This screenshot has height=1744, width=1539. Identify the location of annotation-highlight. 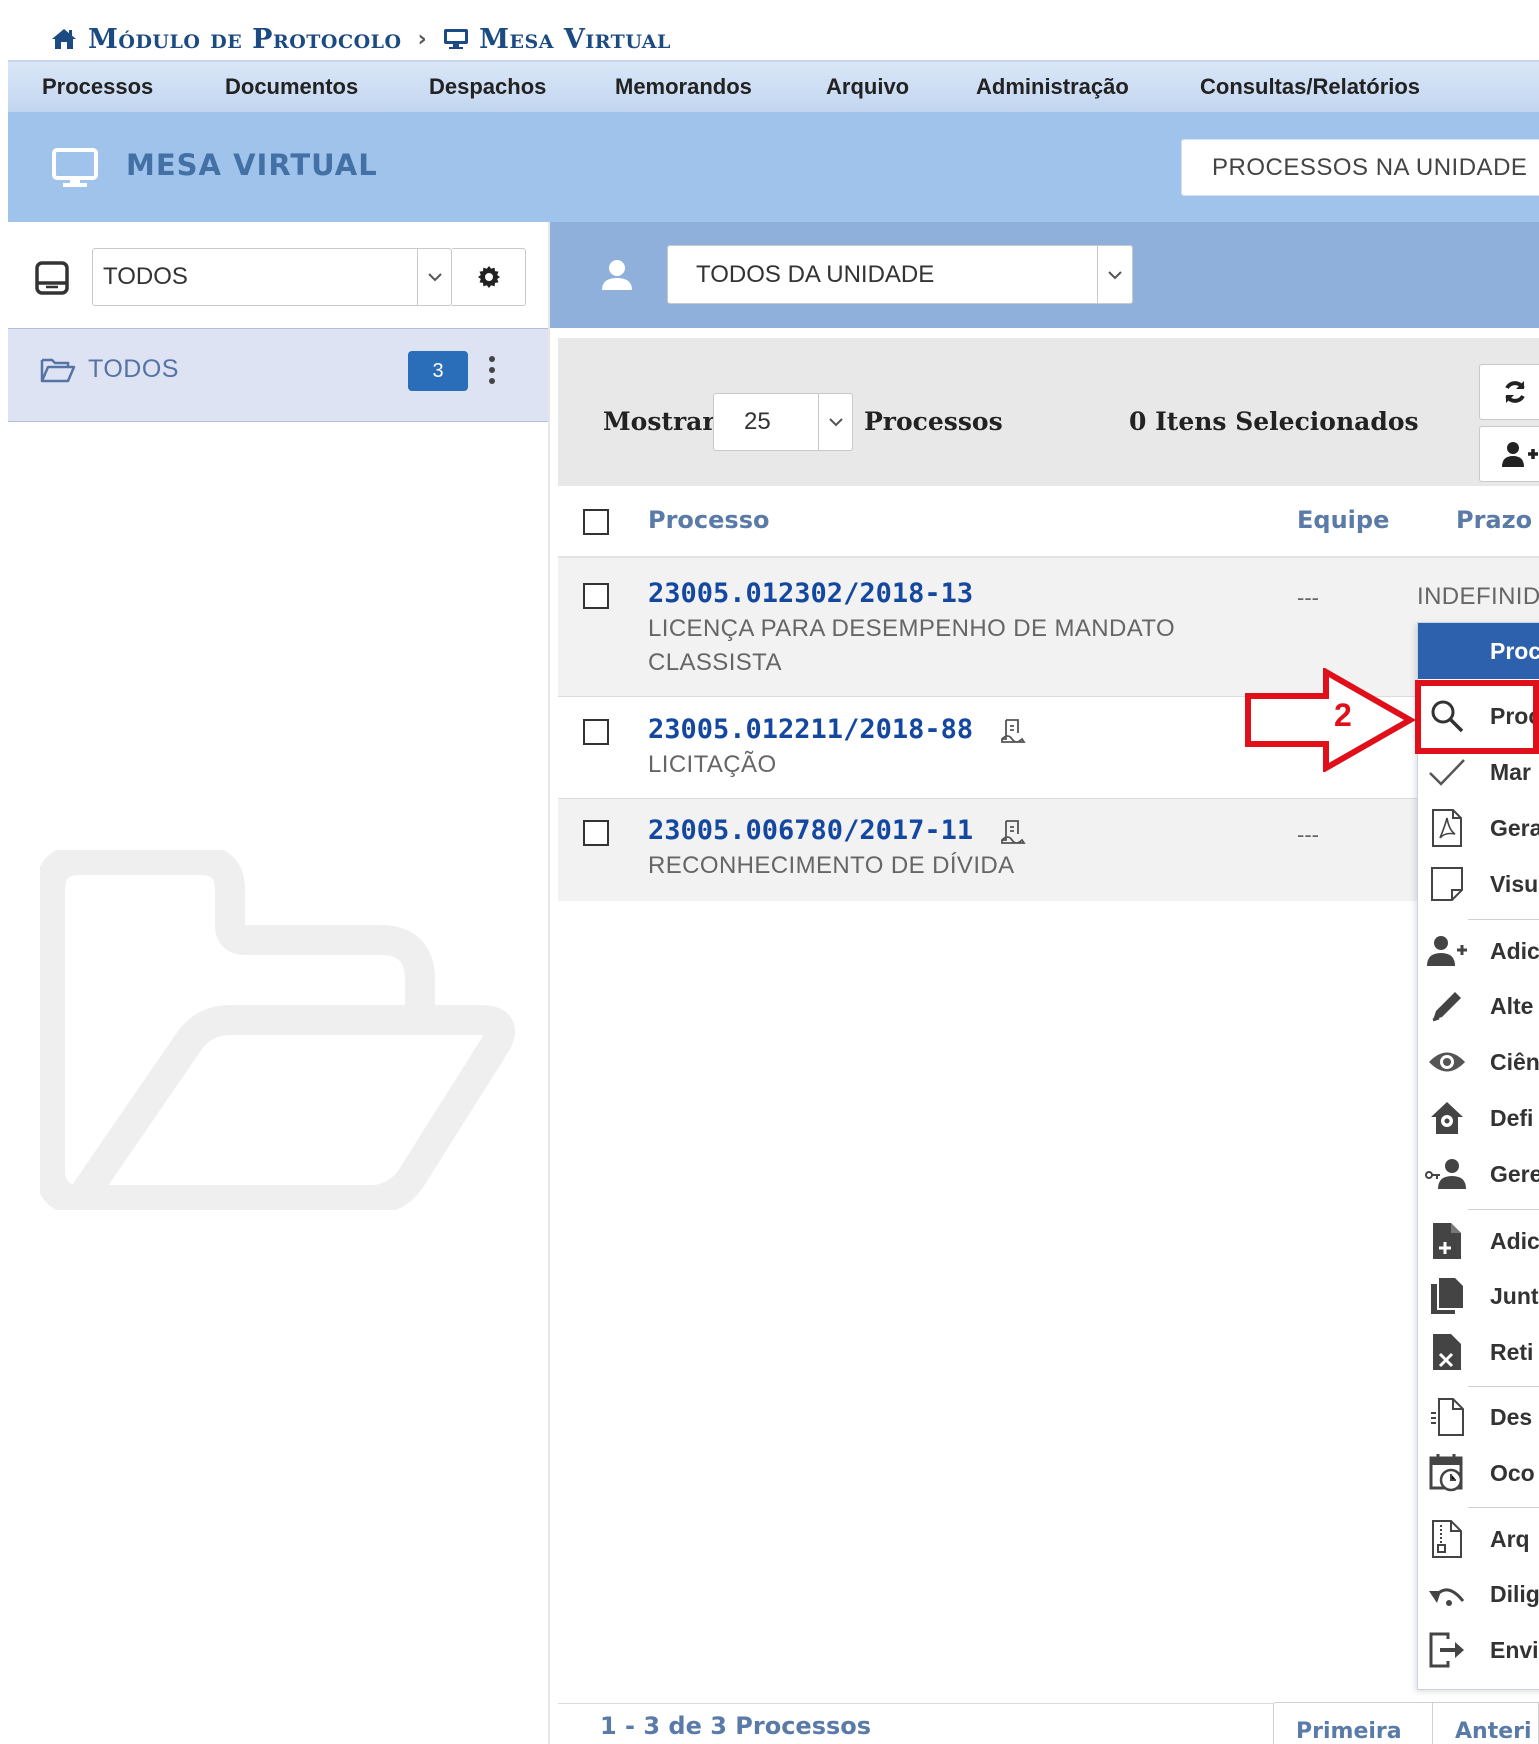
(1477, 717).